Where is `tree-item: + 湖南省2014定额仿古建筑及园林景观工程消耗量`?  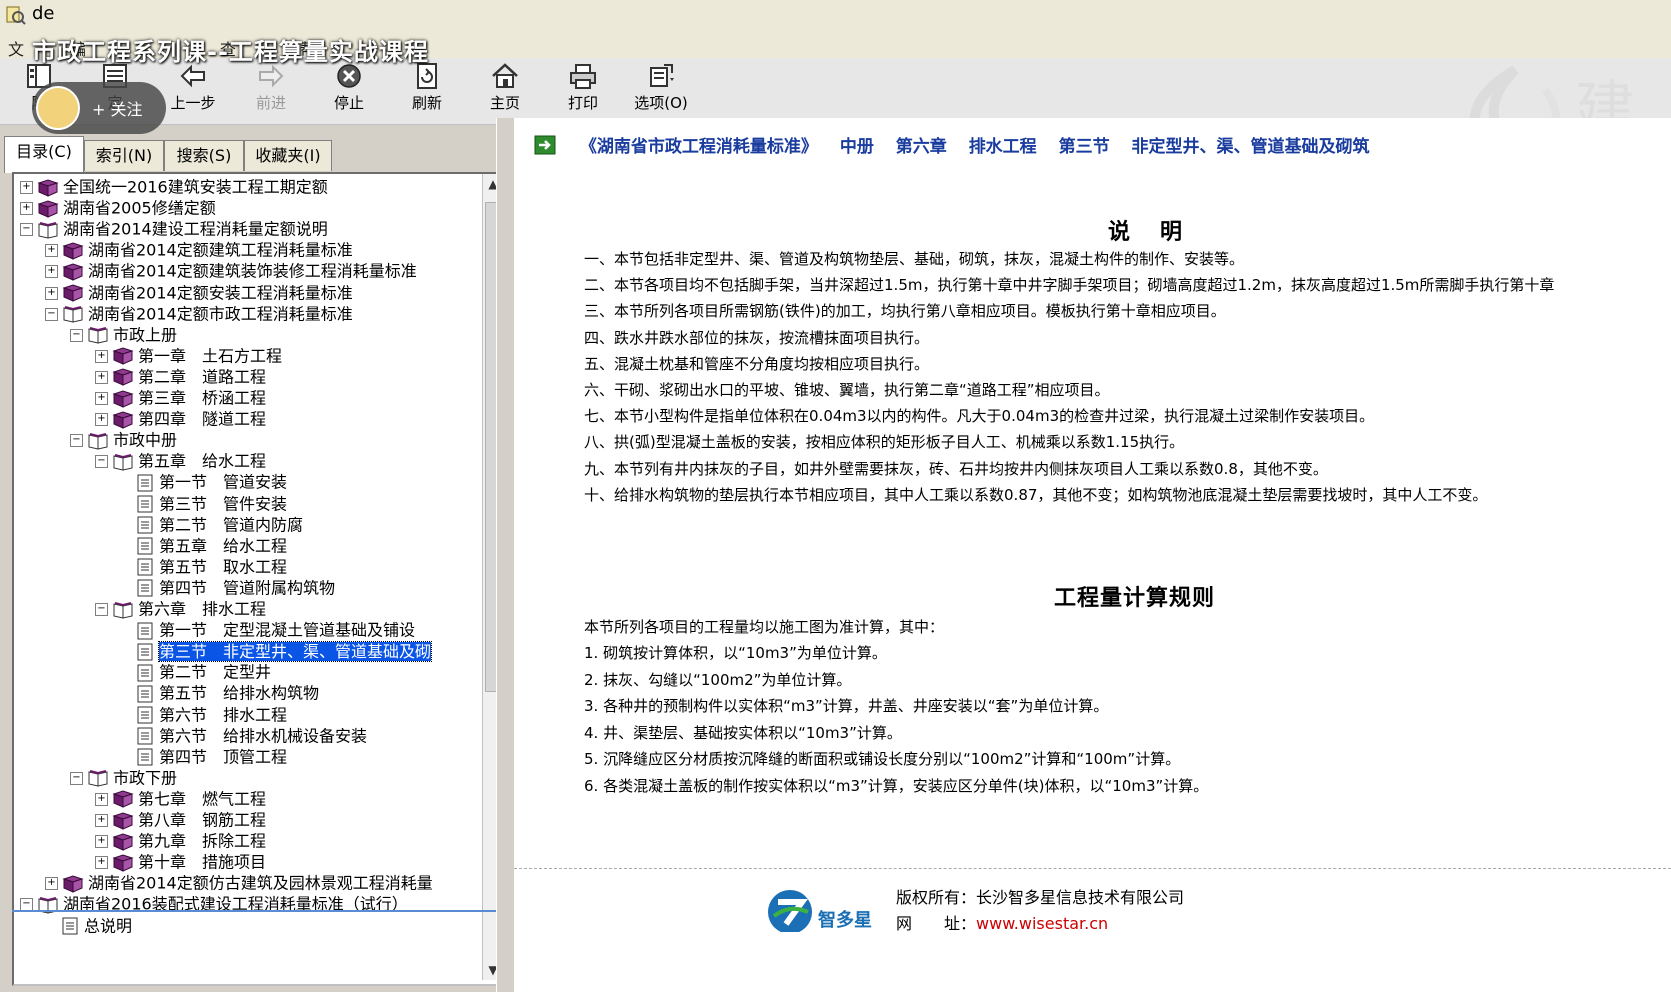
tree-item: + 湖南省2014定额仿古建筑及园林景观工程消耗量 is located at coordinates (239, 883).